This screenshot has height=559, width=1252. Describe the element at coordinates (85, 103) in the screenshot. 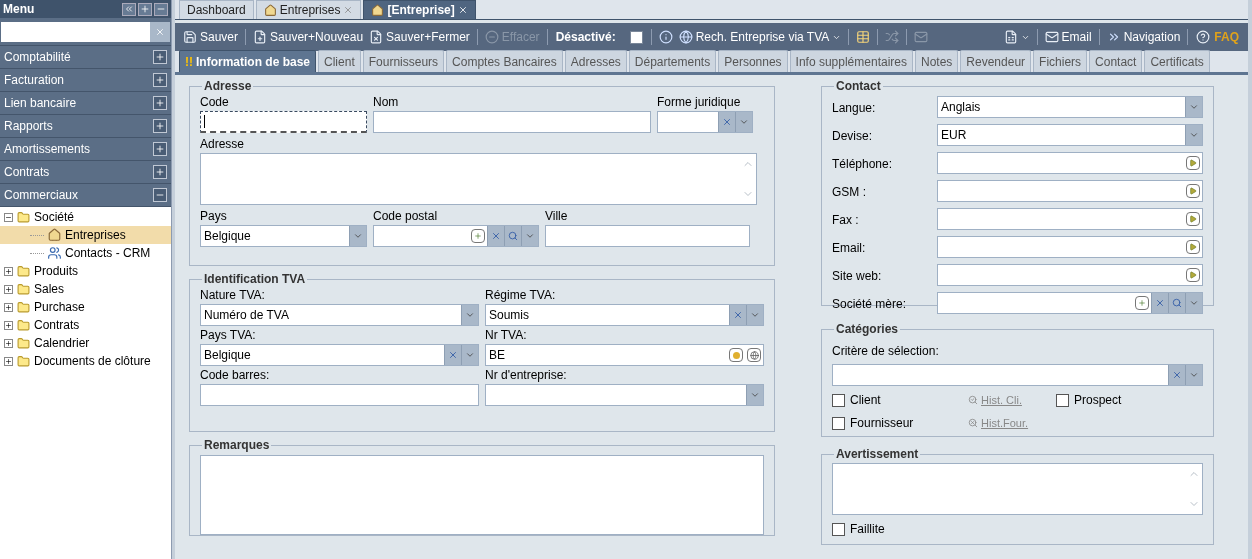

I see `menu-section: Lien bancaire` at that location.